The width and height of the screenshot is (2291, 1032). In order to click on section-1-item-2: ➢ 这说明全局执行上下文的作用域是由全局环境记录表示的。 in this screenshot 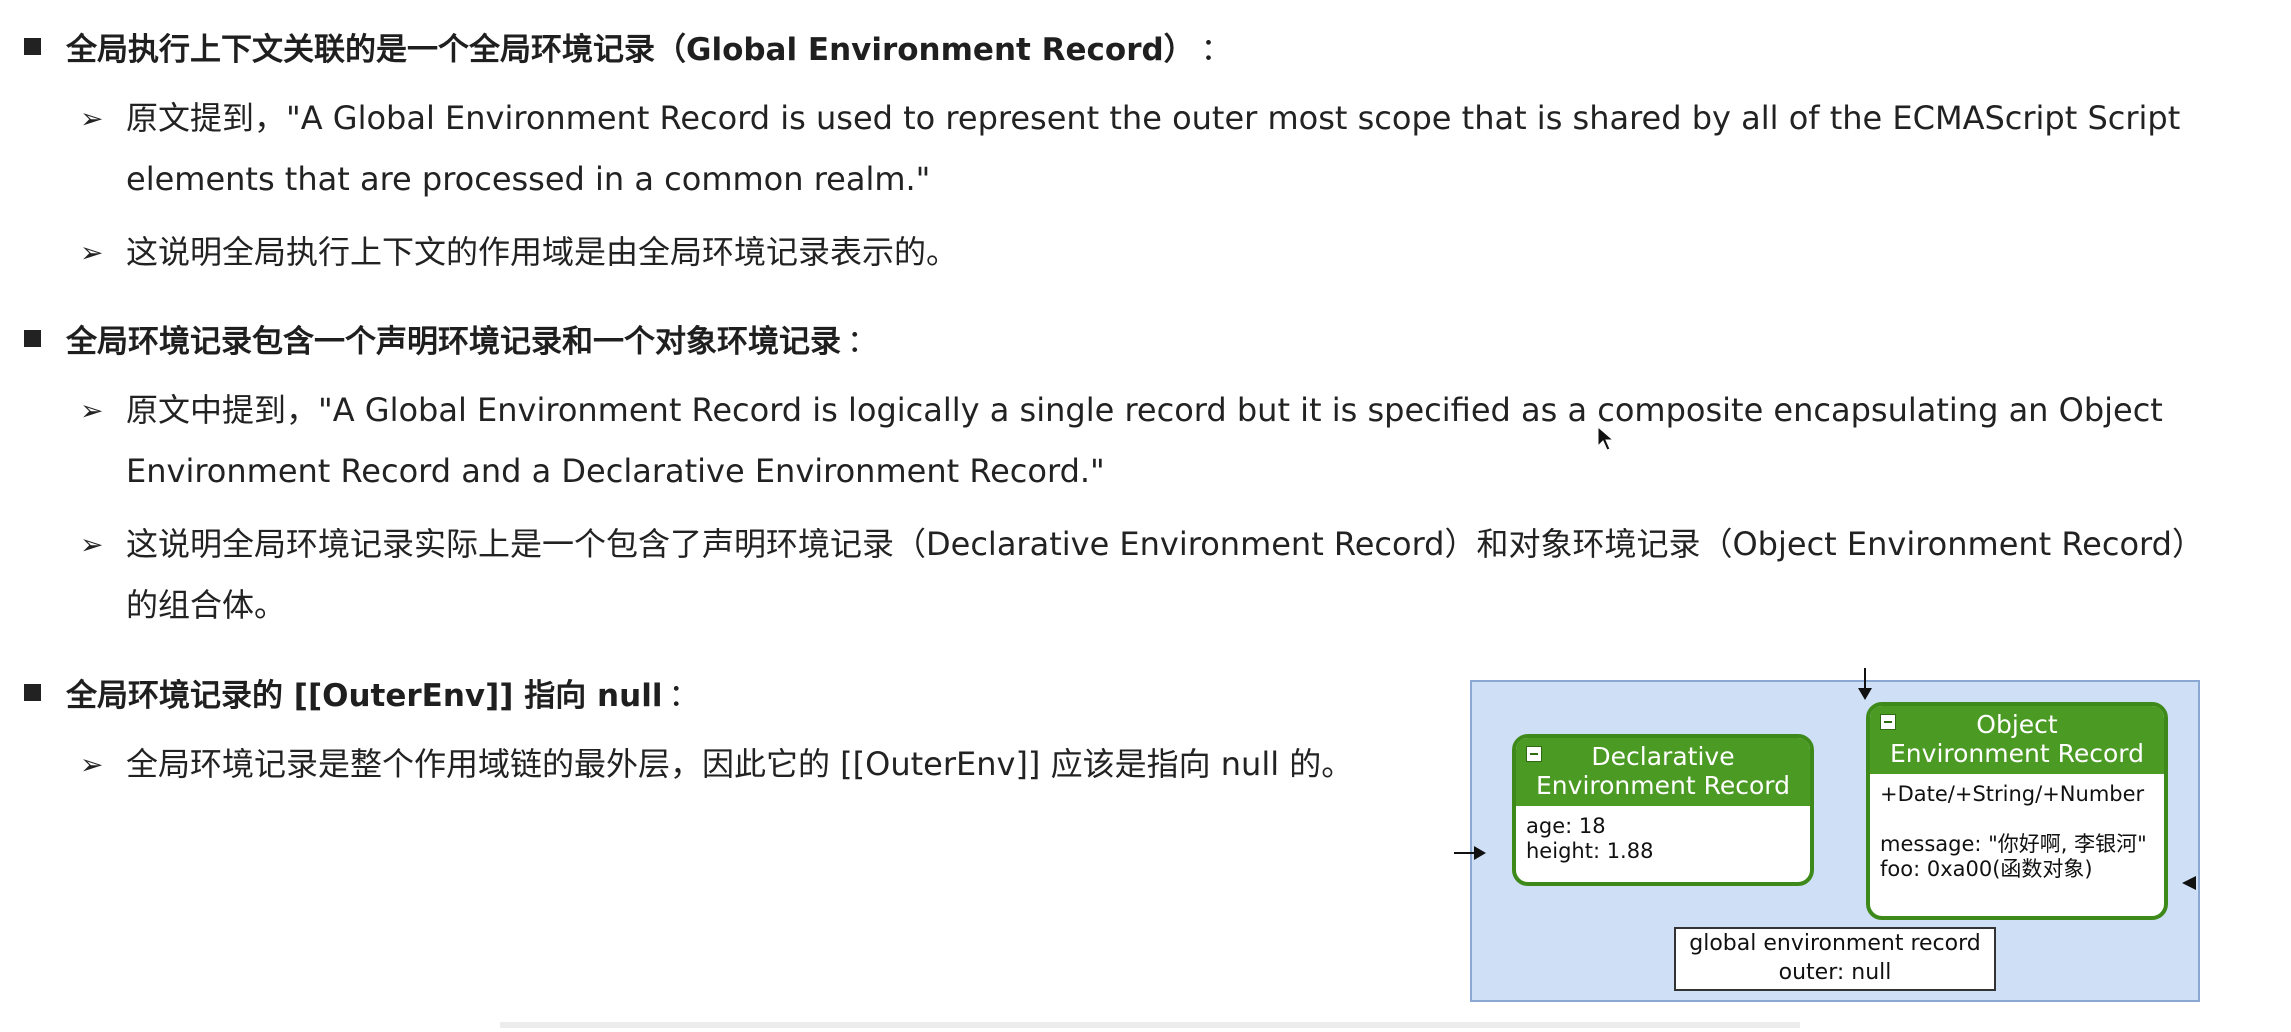, I will do `click(519, 252)`.